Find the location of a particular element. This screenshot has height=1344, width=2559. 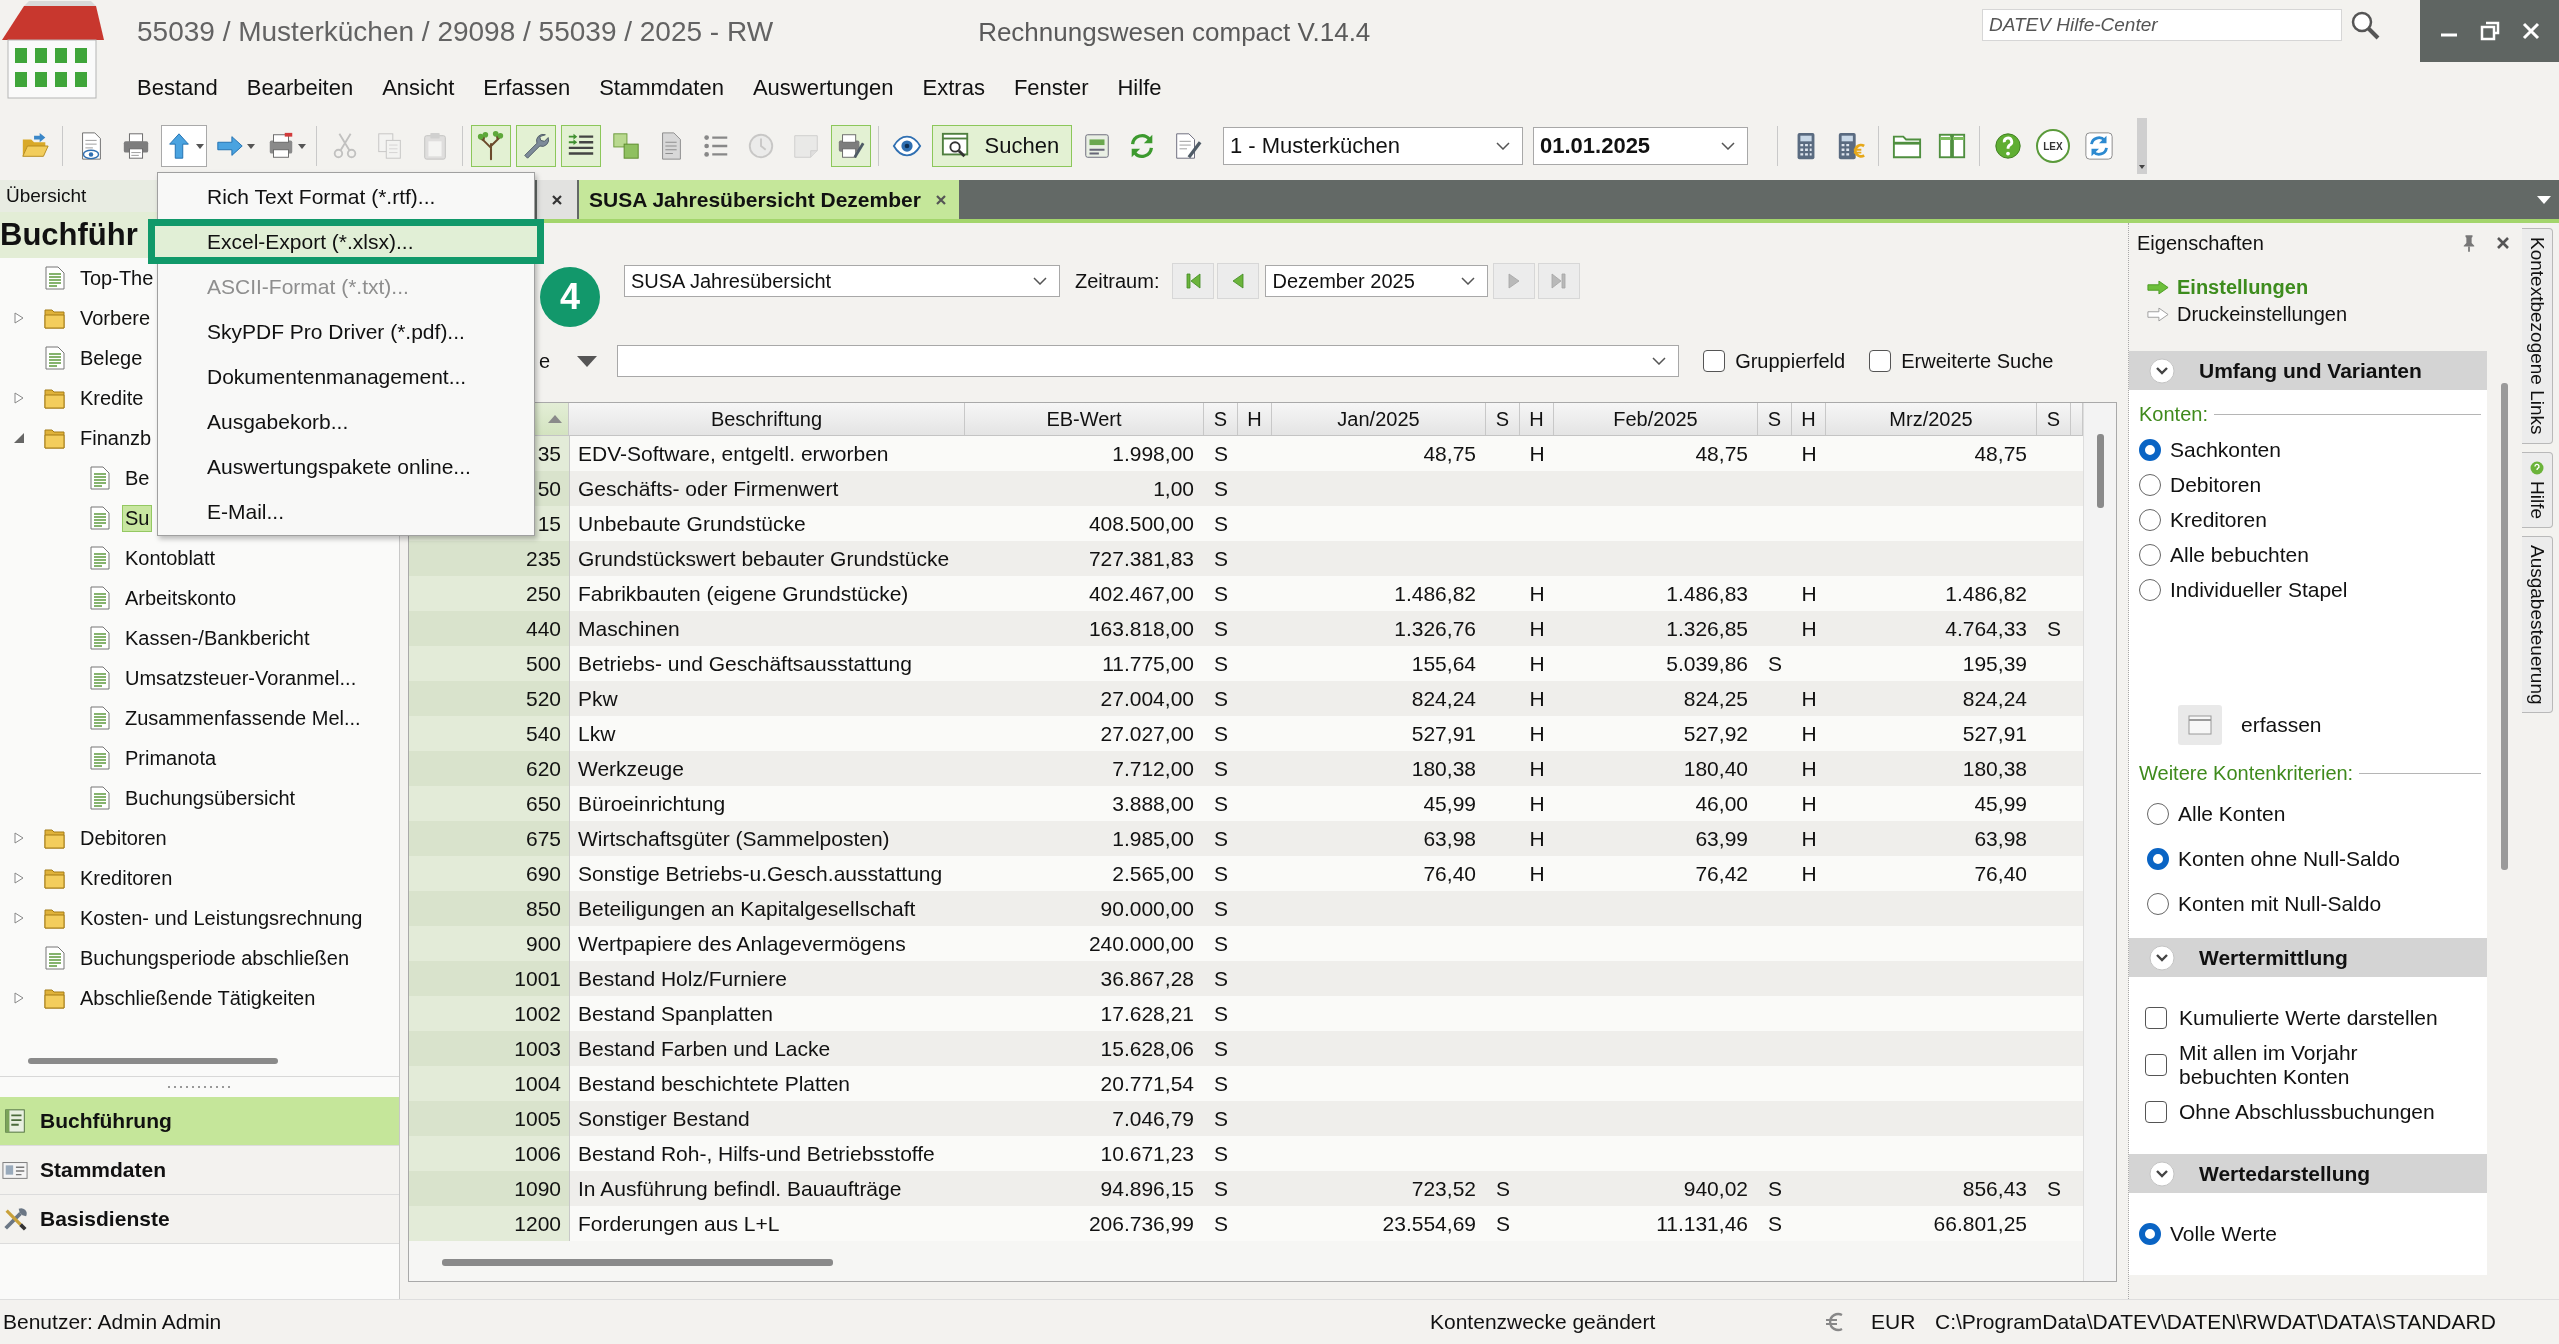

column-header: Mrz/2025 is located at coordinates (1931, 419).